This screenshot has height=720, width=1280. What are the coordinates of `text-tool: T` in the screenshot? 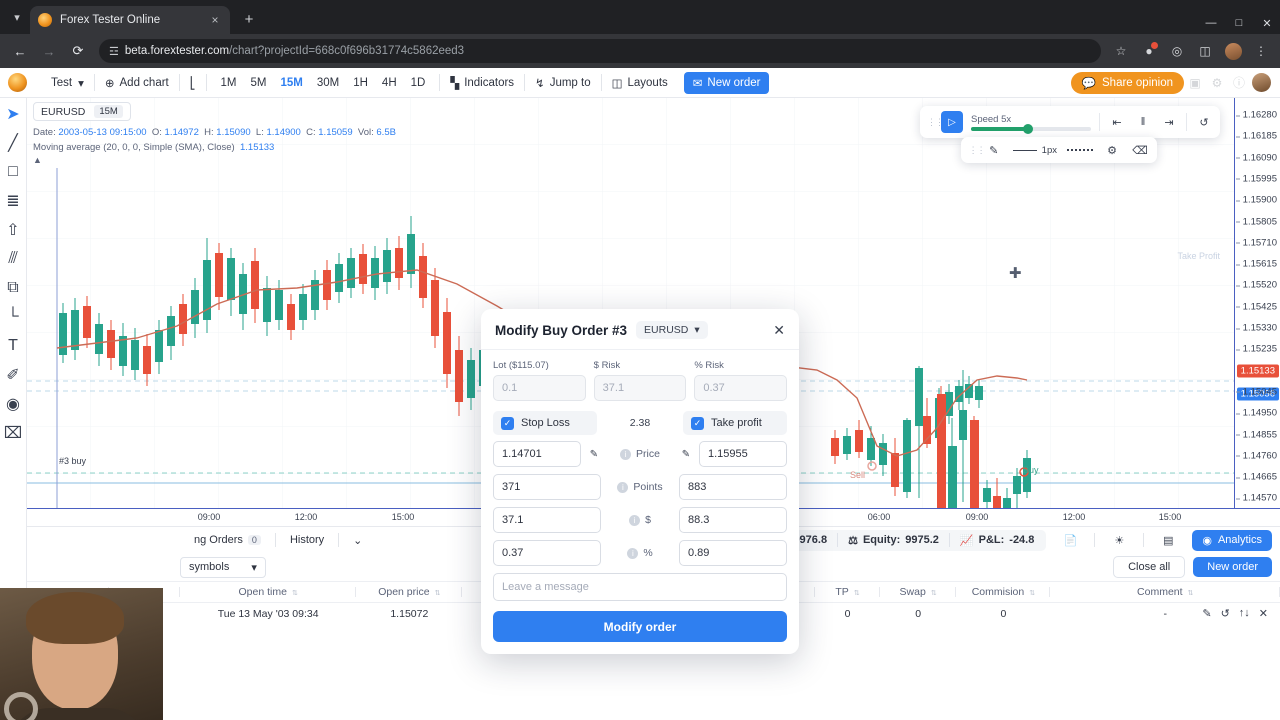 It's located at (13, 345).